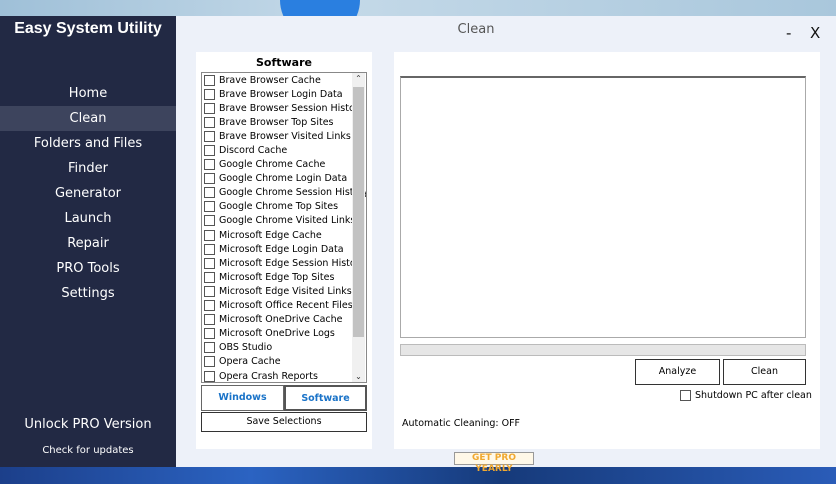 Image resolution: width=836 pixels, height=484 pixels. What do you see at coordinates (88, 143) in the screenshot?
I see `sidebar-item-folders-and-files: Folders and Files` at bounding box center [88, 143].